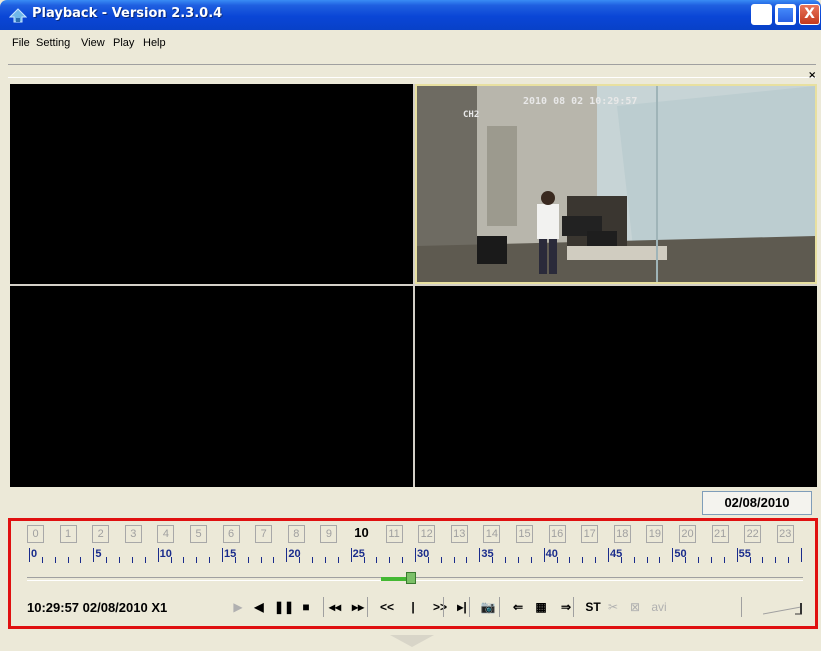  What do you see at coordinates (413, 536) in the screenshot?
I see `hour-selector: 0 1 2 3 4 5 6 7 8 9 10 11 12 13 14 15 16 17 18 19 20 21 22 23` at bounding box center [413, 536].